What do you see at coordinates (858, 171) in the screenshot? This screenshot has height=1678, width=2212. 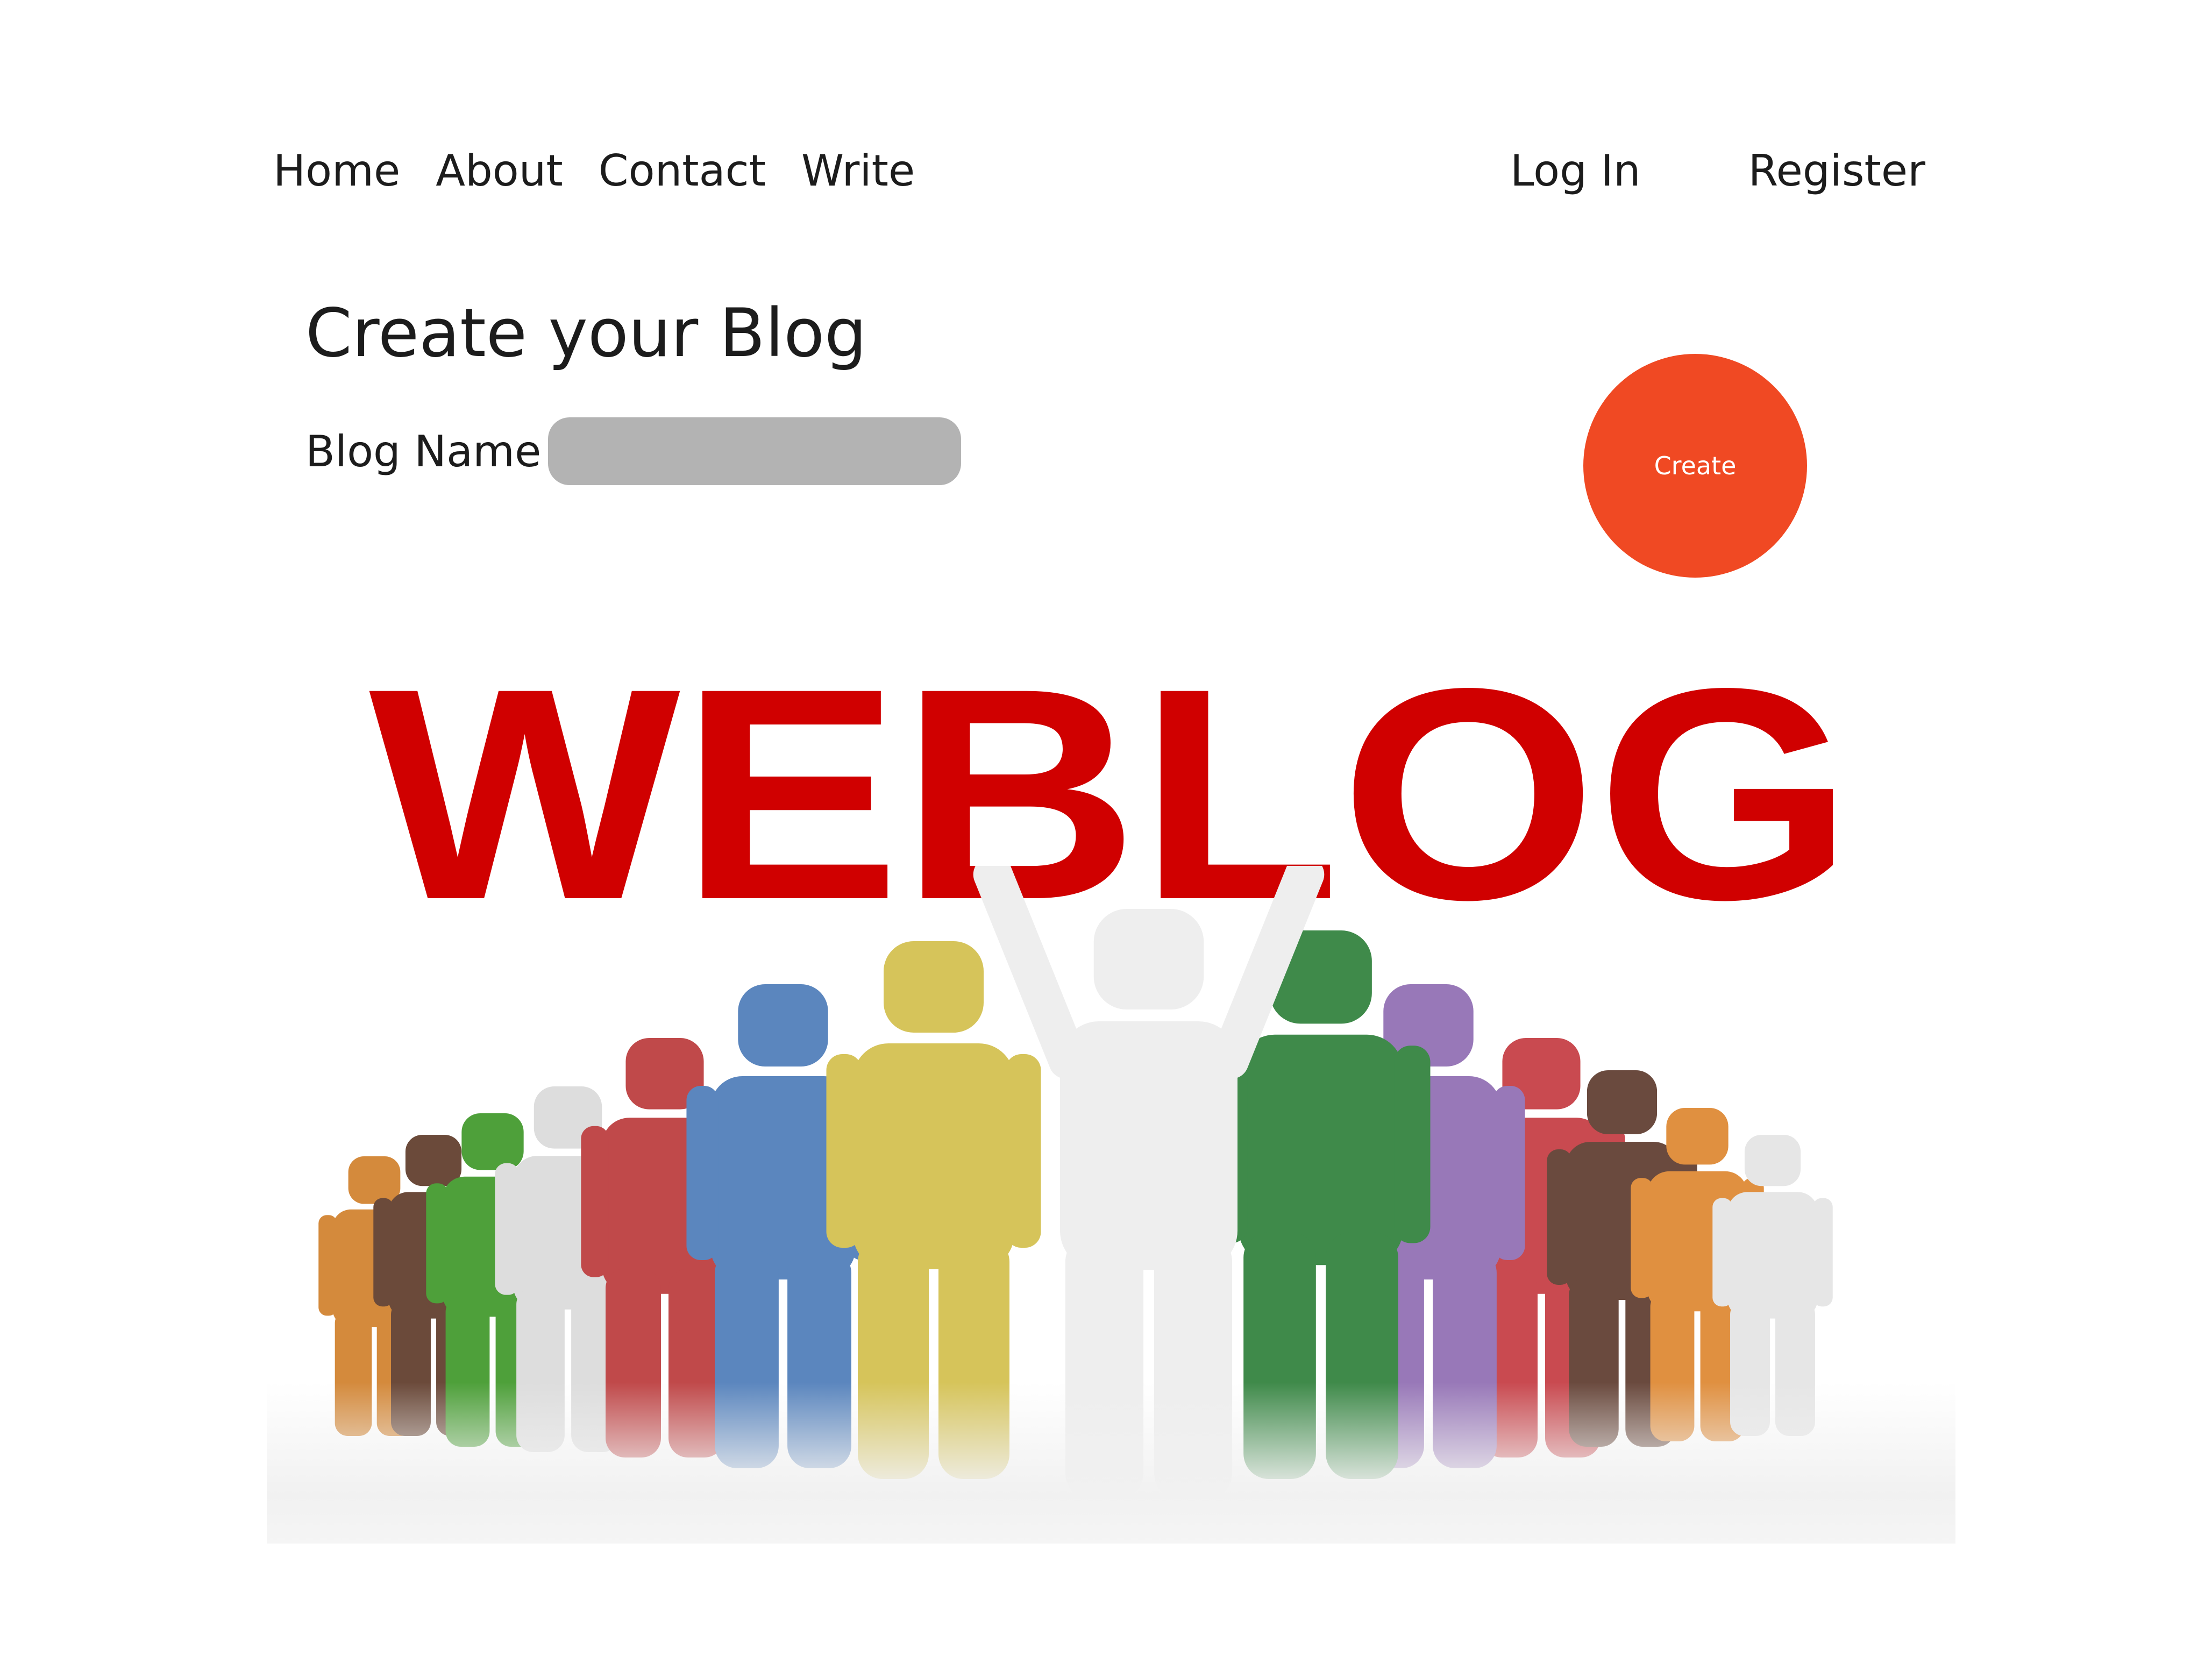 I see `nav-write-link: Write` at bounding box center [858, 171].